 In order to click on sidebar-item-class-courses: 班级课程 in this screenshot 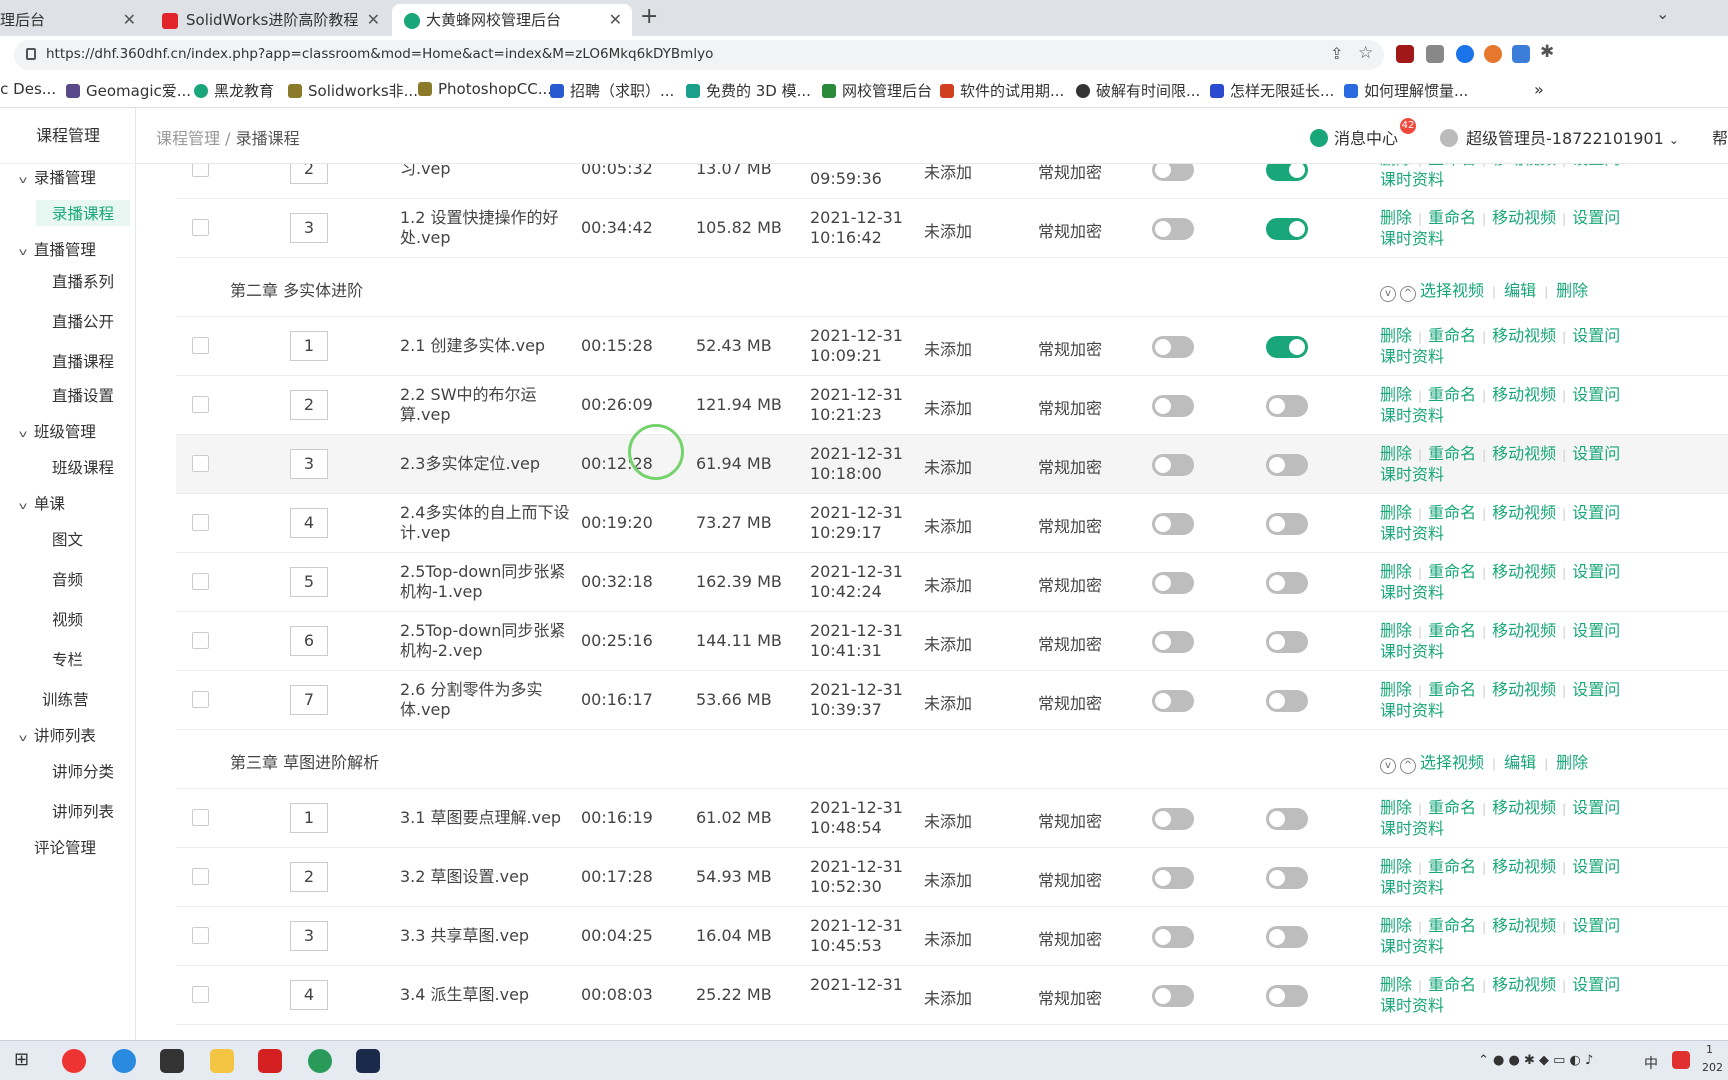, I will do `click(83, 467)`.